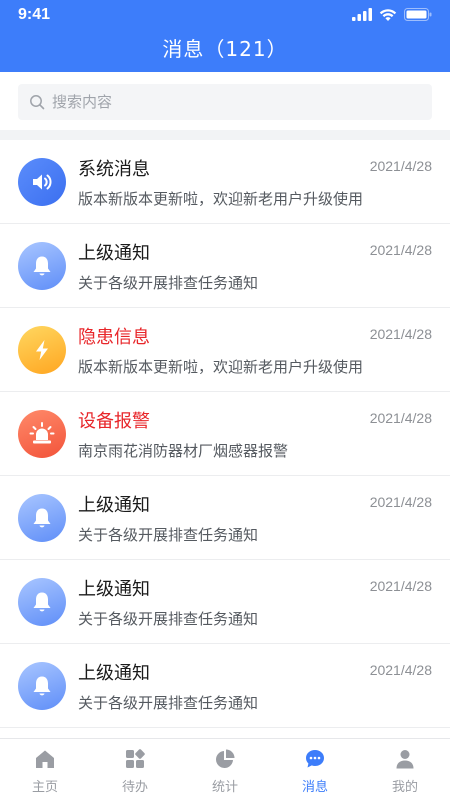 The width and height of the screenshot is (450, 800). What do you see at coordinates (315, 769) in the screenshot?
I see `tab-messages: 消息` at bounding box center [315, 769].